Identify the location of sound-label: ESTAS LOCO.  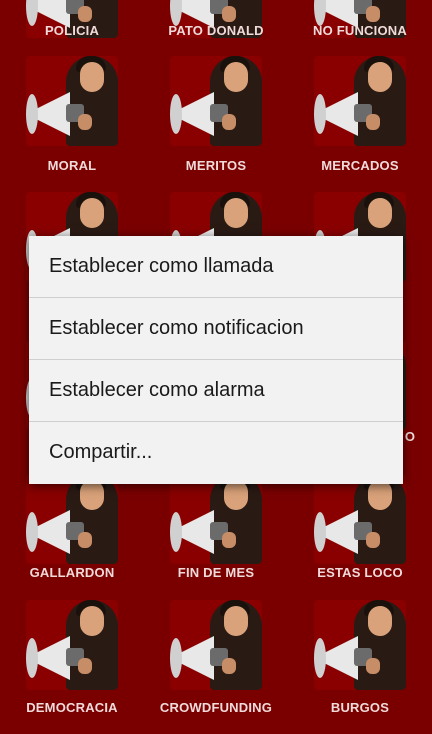
(360, 572).